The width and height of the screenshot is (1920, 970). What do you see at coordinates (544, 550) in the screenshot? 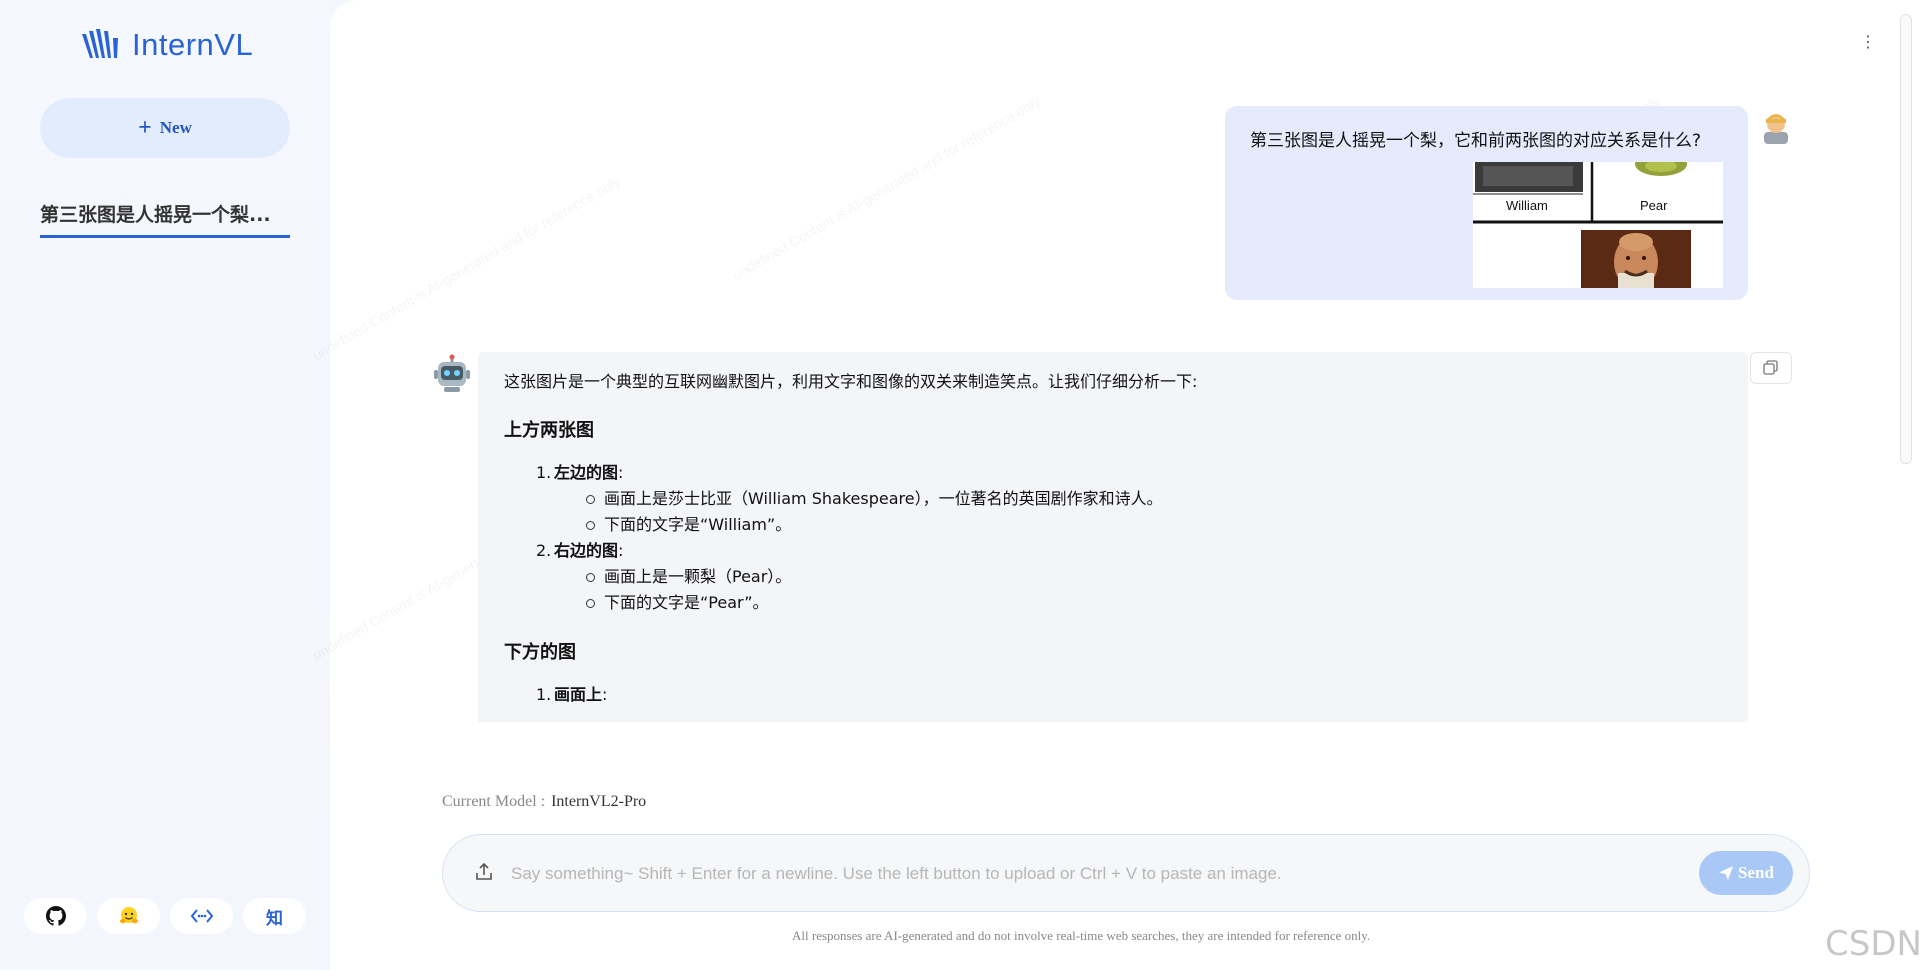
I see `list-number: 2.` at bounding box center [544, 550].